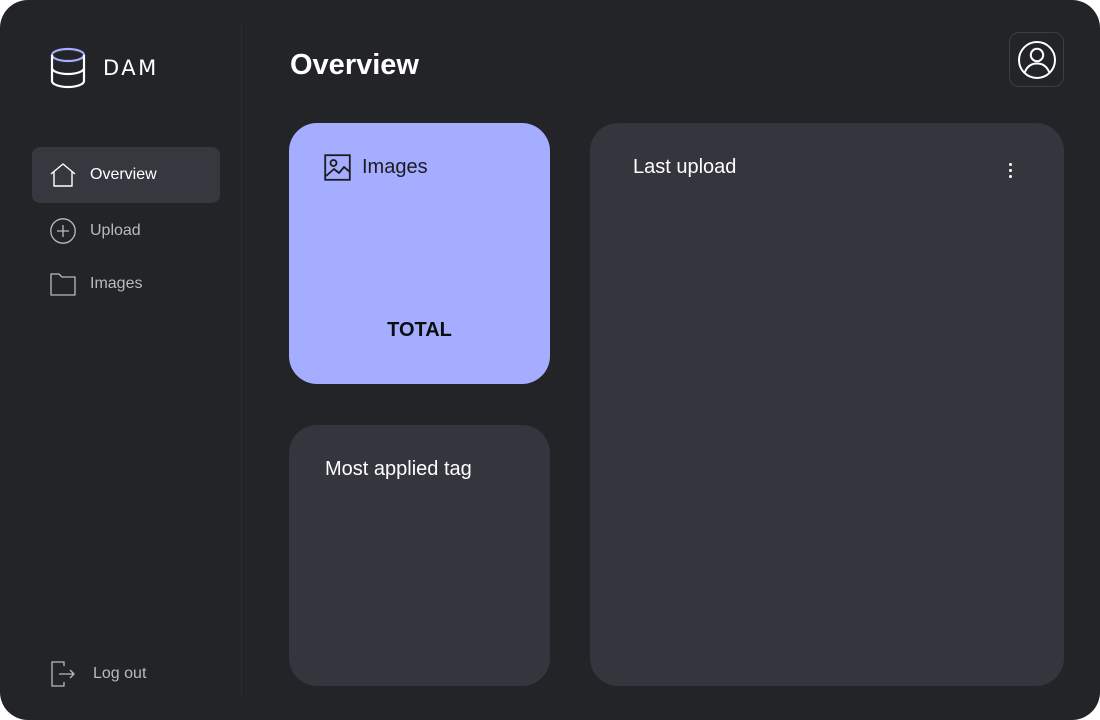 This screenshot has height=720, width=1100. Describe the element at coordinates (419, 330) in the screenshot. I see `total-label: TOTAL` at that location.